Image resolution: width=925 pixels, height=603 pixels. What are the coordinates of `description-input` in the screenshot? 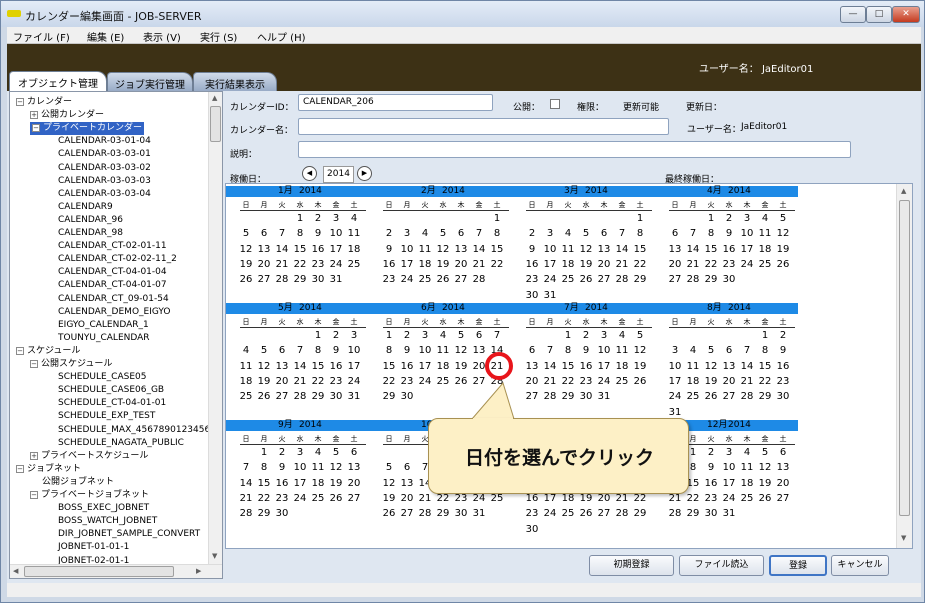 It's located at (574, 149).